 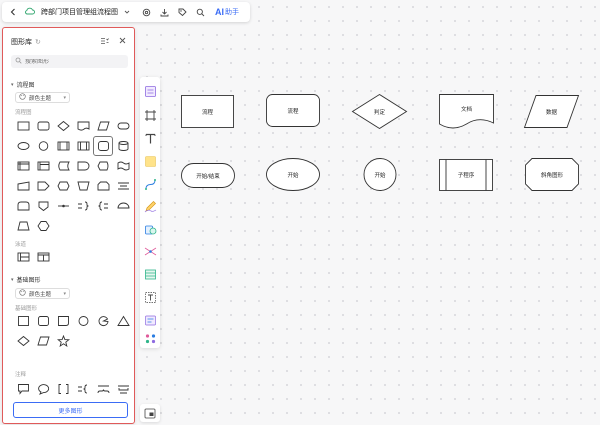 I want to click on minimap-toggle-icon, so click(x=150, y=413).